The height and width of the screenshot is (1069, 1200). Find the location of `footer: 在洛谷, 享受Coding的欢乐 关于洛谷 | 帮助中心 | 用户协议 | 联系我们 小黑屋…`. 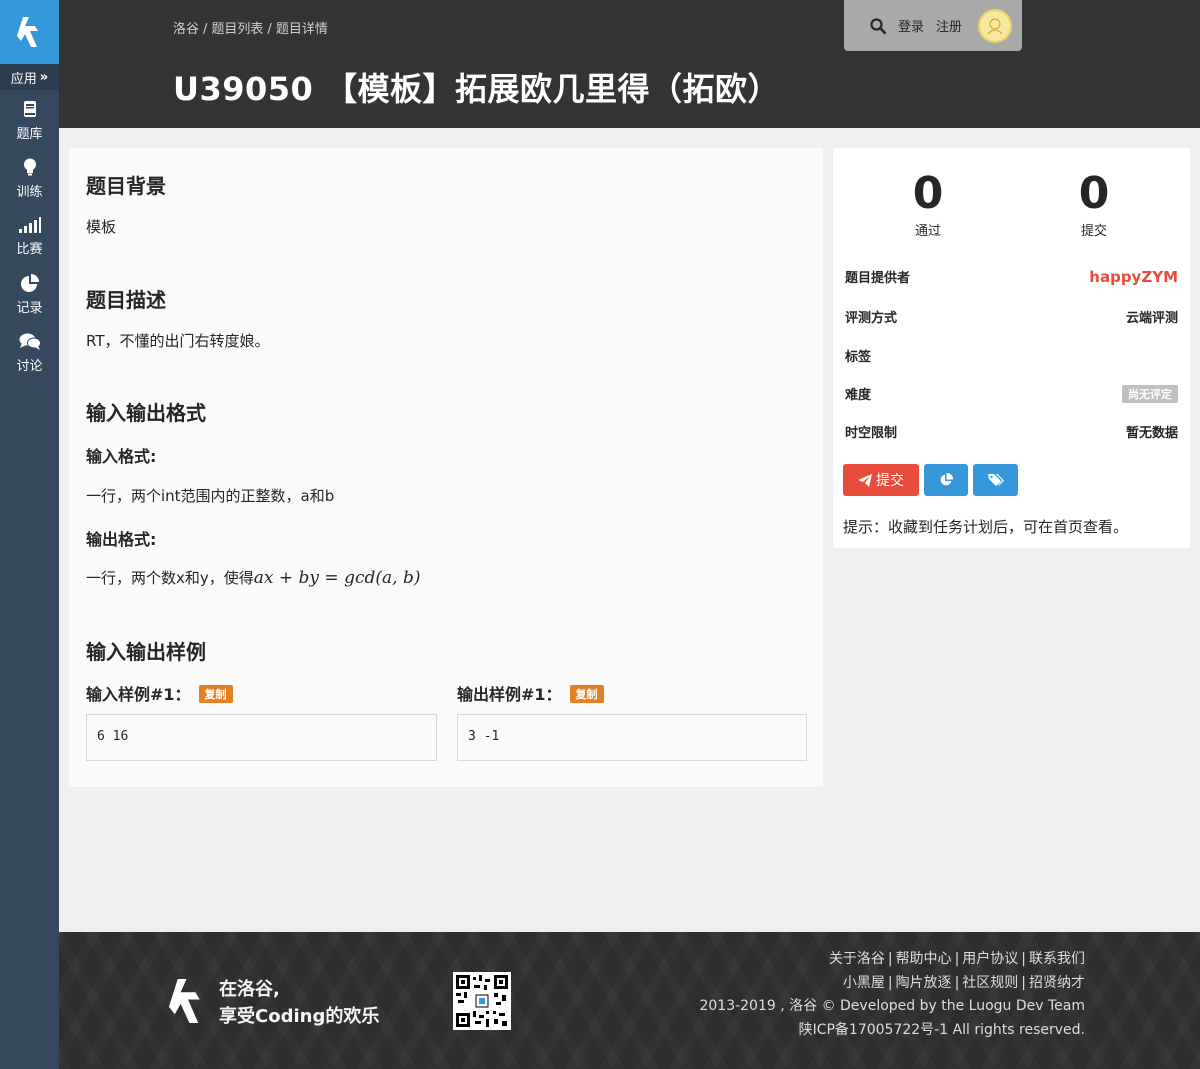

footer: 在洛谷, 享受Coding的欢乐 关于洛谷 | 帮助中心 | 用户协议 | 联系我们 小黑屋… is located at coordinates (629, 1000).